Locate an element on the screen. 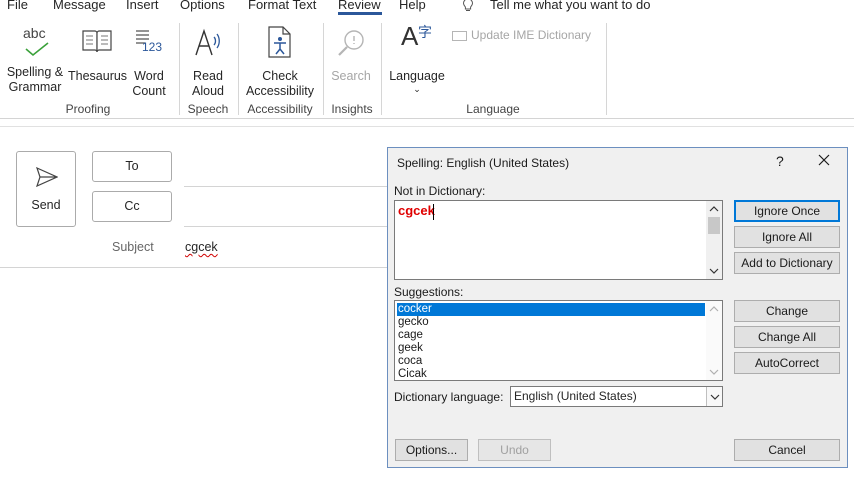  check-accessibility-button: Check Accessibility is located at coordinates (280, 62).